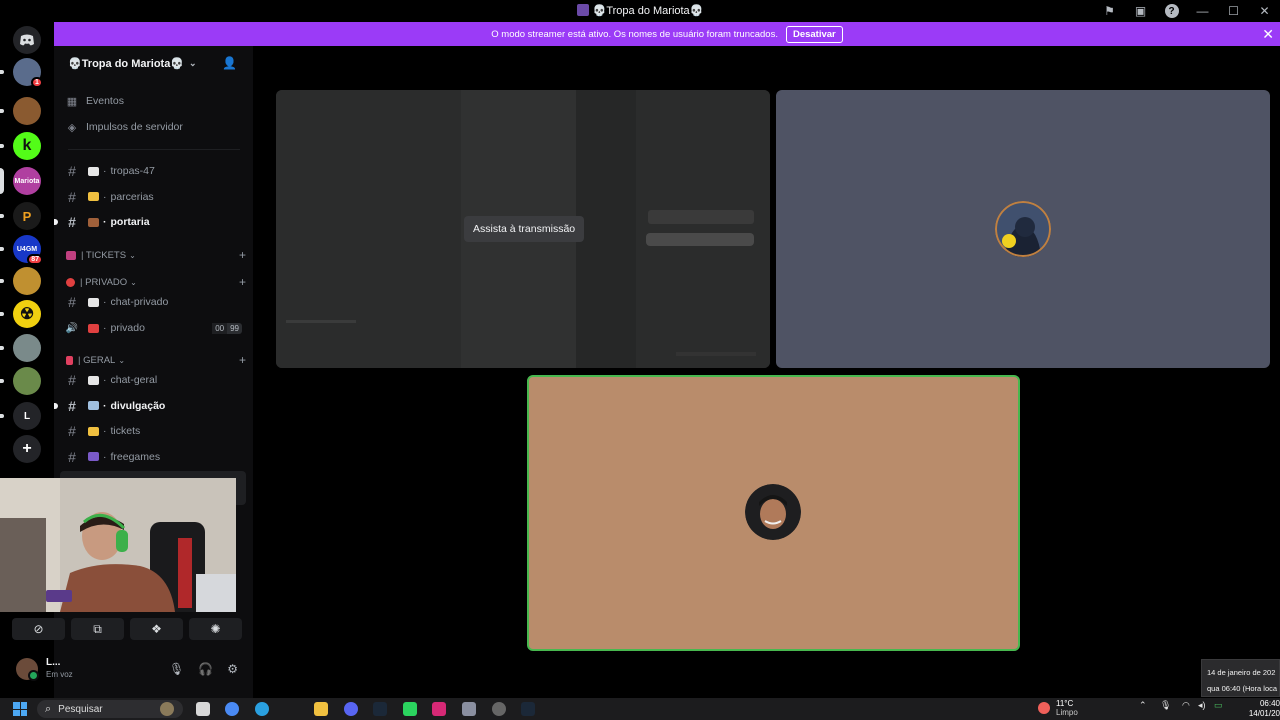  What do you see at coordinates (132, 171) in the screenshot?
I see `channel-label: tropas-47` at bounding box center [132, 171].